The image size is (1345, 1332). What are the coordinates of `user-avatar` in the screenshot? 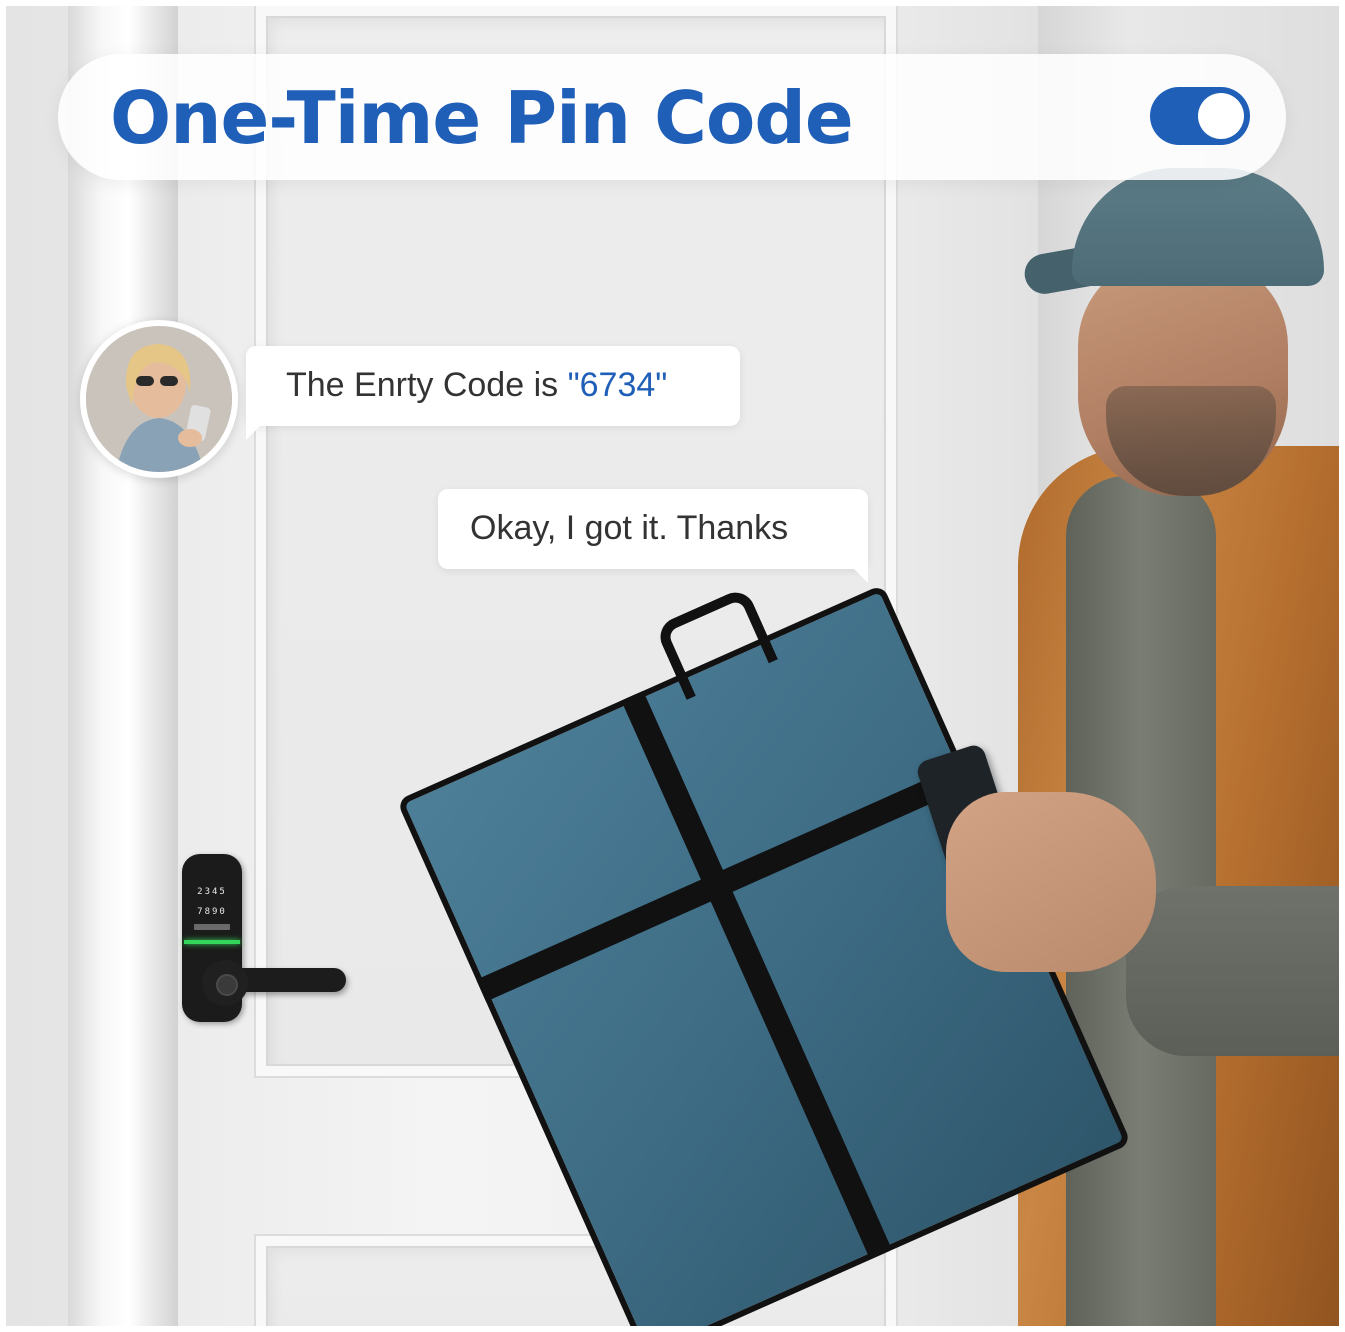 It's located at (159, 399).